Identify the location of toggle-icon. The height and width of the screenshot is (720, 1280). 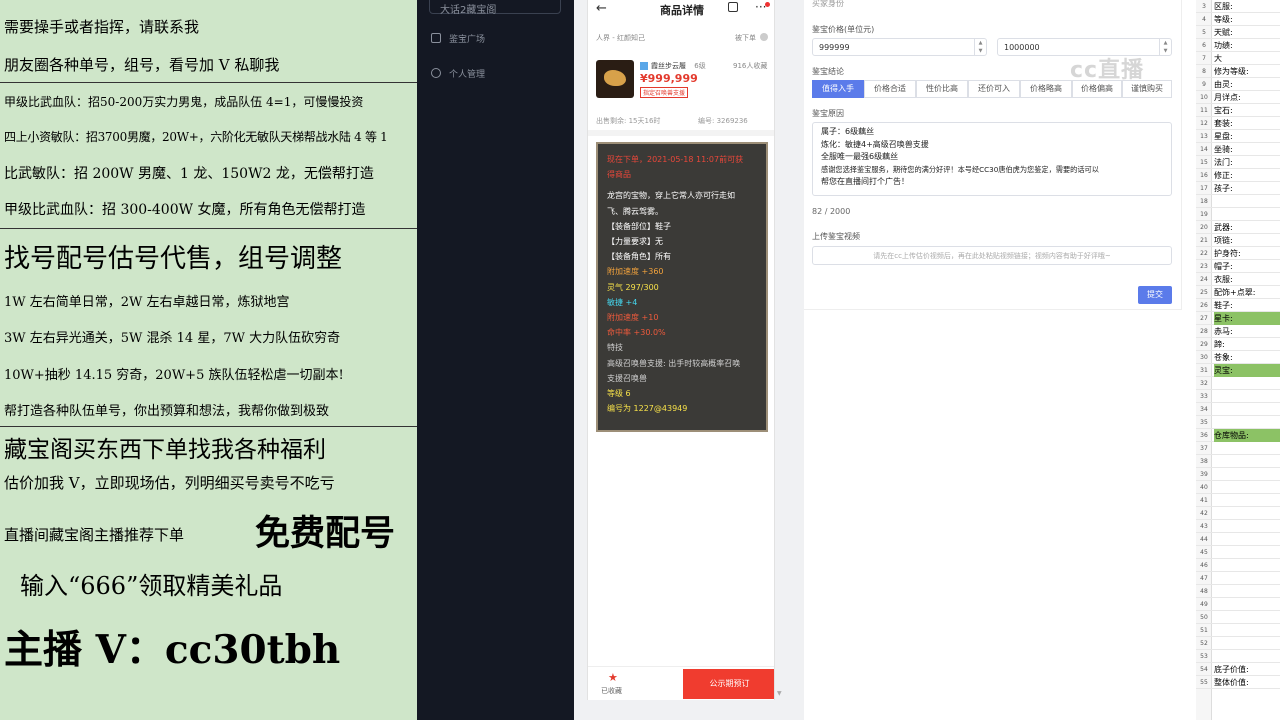
(764, 37).